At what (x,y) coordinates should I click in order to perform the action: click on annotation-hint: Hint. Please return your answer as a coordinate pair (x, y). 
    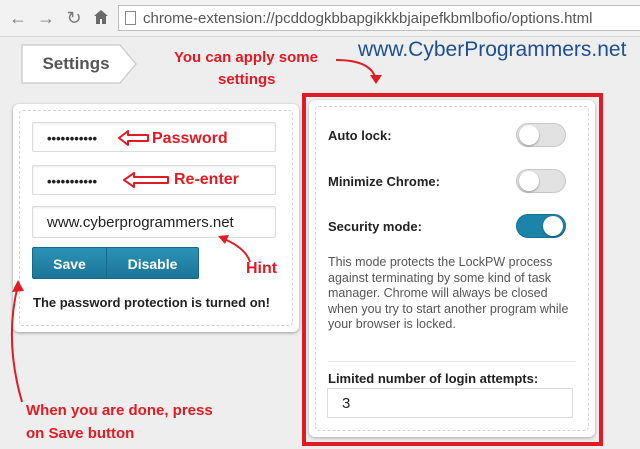
    Looking at the image, I should click on (262, 268).